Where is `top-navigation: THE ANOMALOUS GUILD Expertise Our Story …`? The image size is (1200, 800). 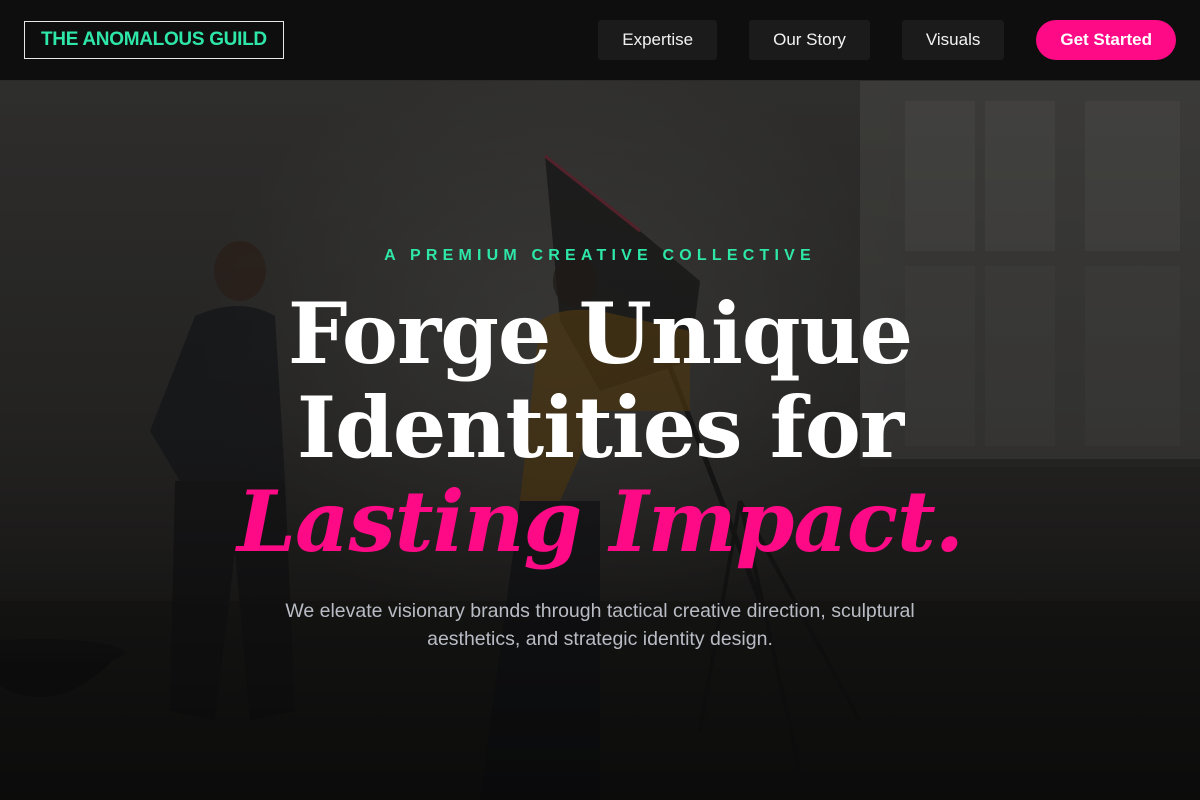
top-navigation: THE ANOMALOUS GUILD Expertise Our Story … is located at coordinates (600, 40).